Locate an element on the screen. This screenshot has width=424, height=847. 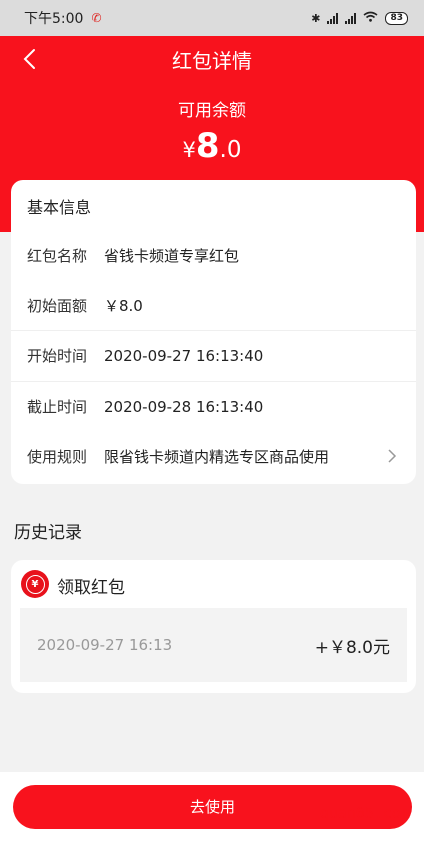
yuan-icon: ¥ is located at coordinates (35, 584).